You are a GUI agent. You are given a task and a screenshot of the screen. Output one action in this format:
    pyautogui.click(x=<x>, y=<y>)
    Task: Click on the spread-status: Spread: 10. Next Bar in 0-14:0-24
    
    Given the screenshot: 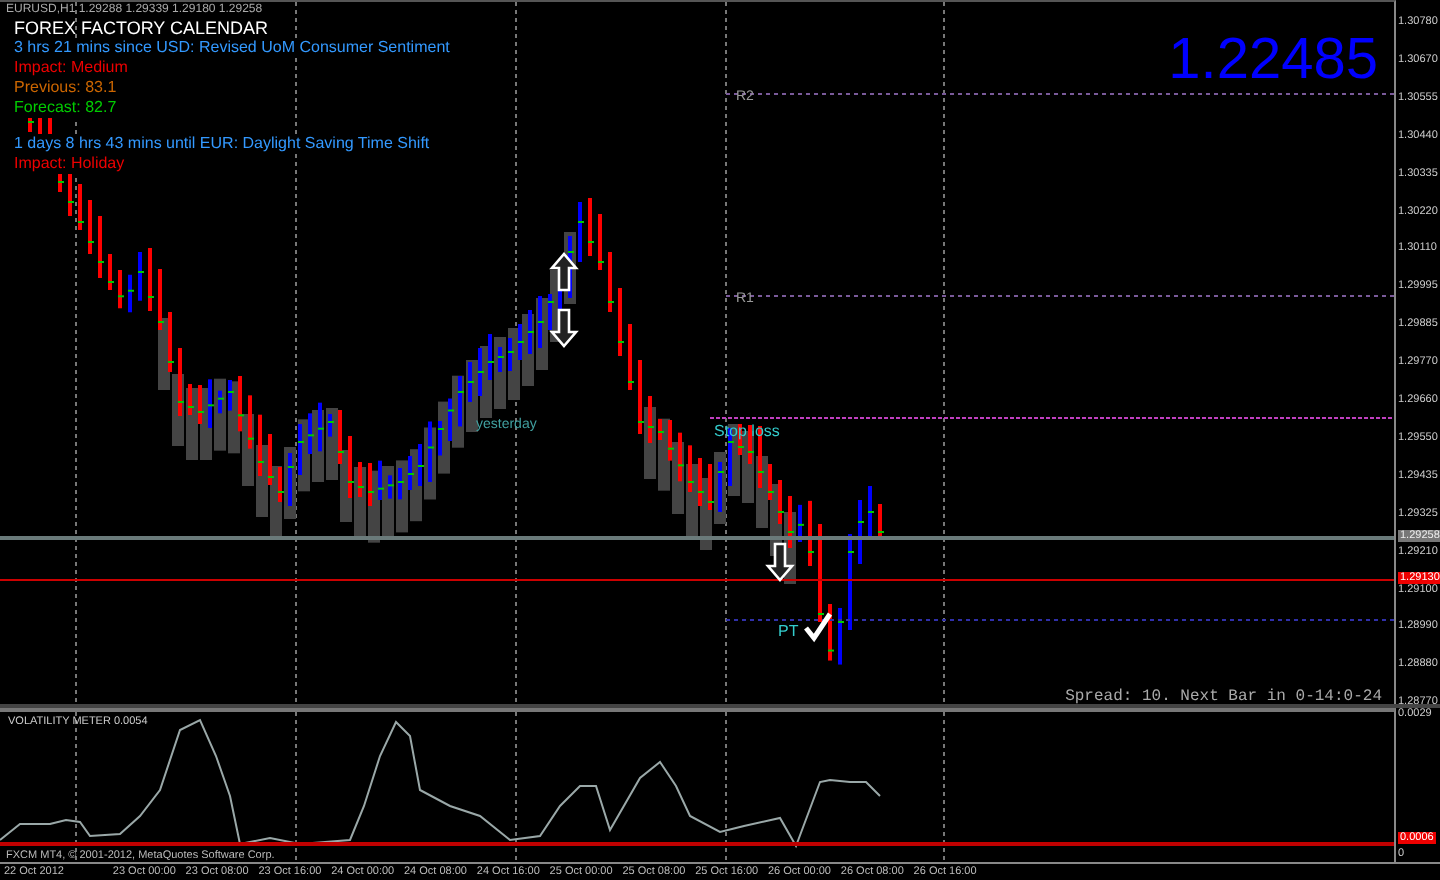 What is the action you would take?
    pyautogui.click(x=1223, y=696)
    